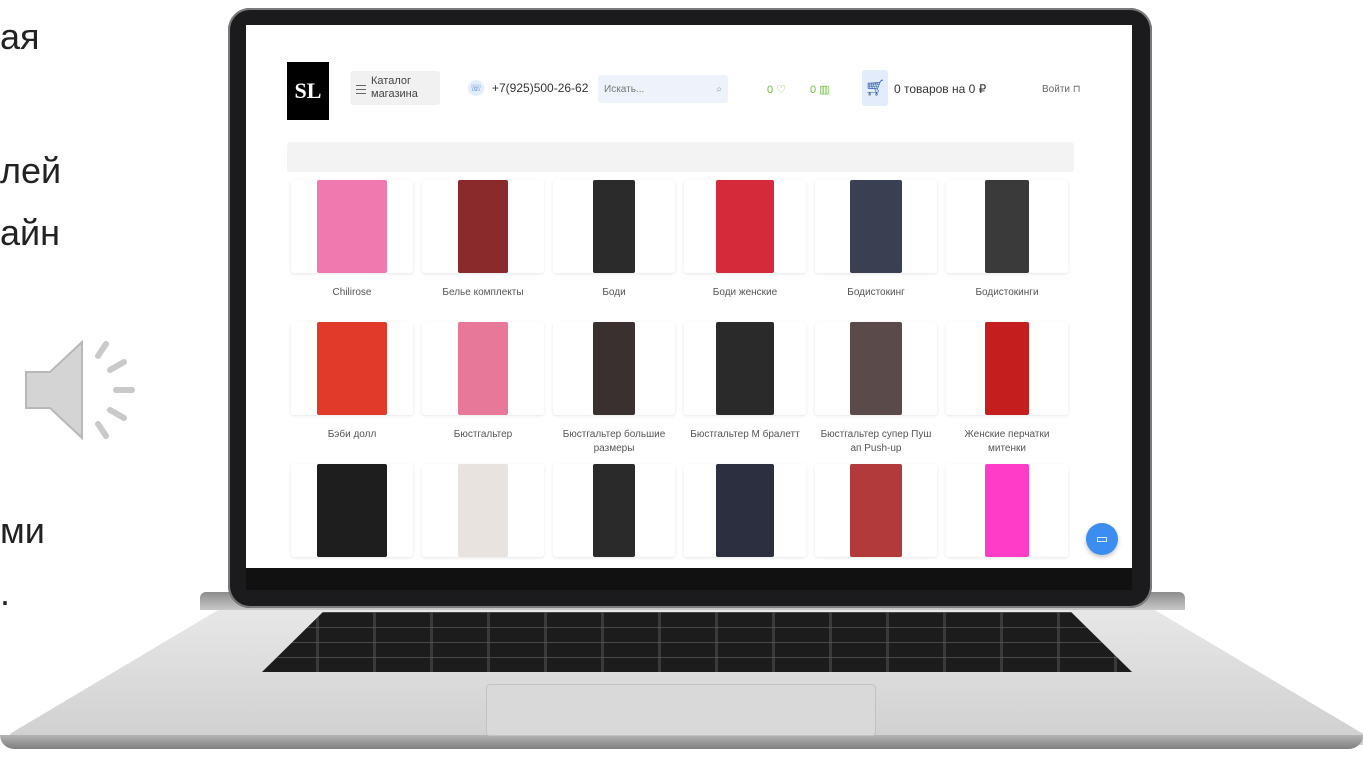 The height and width of the screenshot is (757, 1363). I want to click on audio-speaker-icon, so click(85, 390).